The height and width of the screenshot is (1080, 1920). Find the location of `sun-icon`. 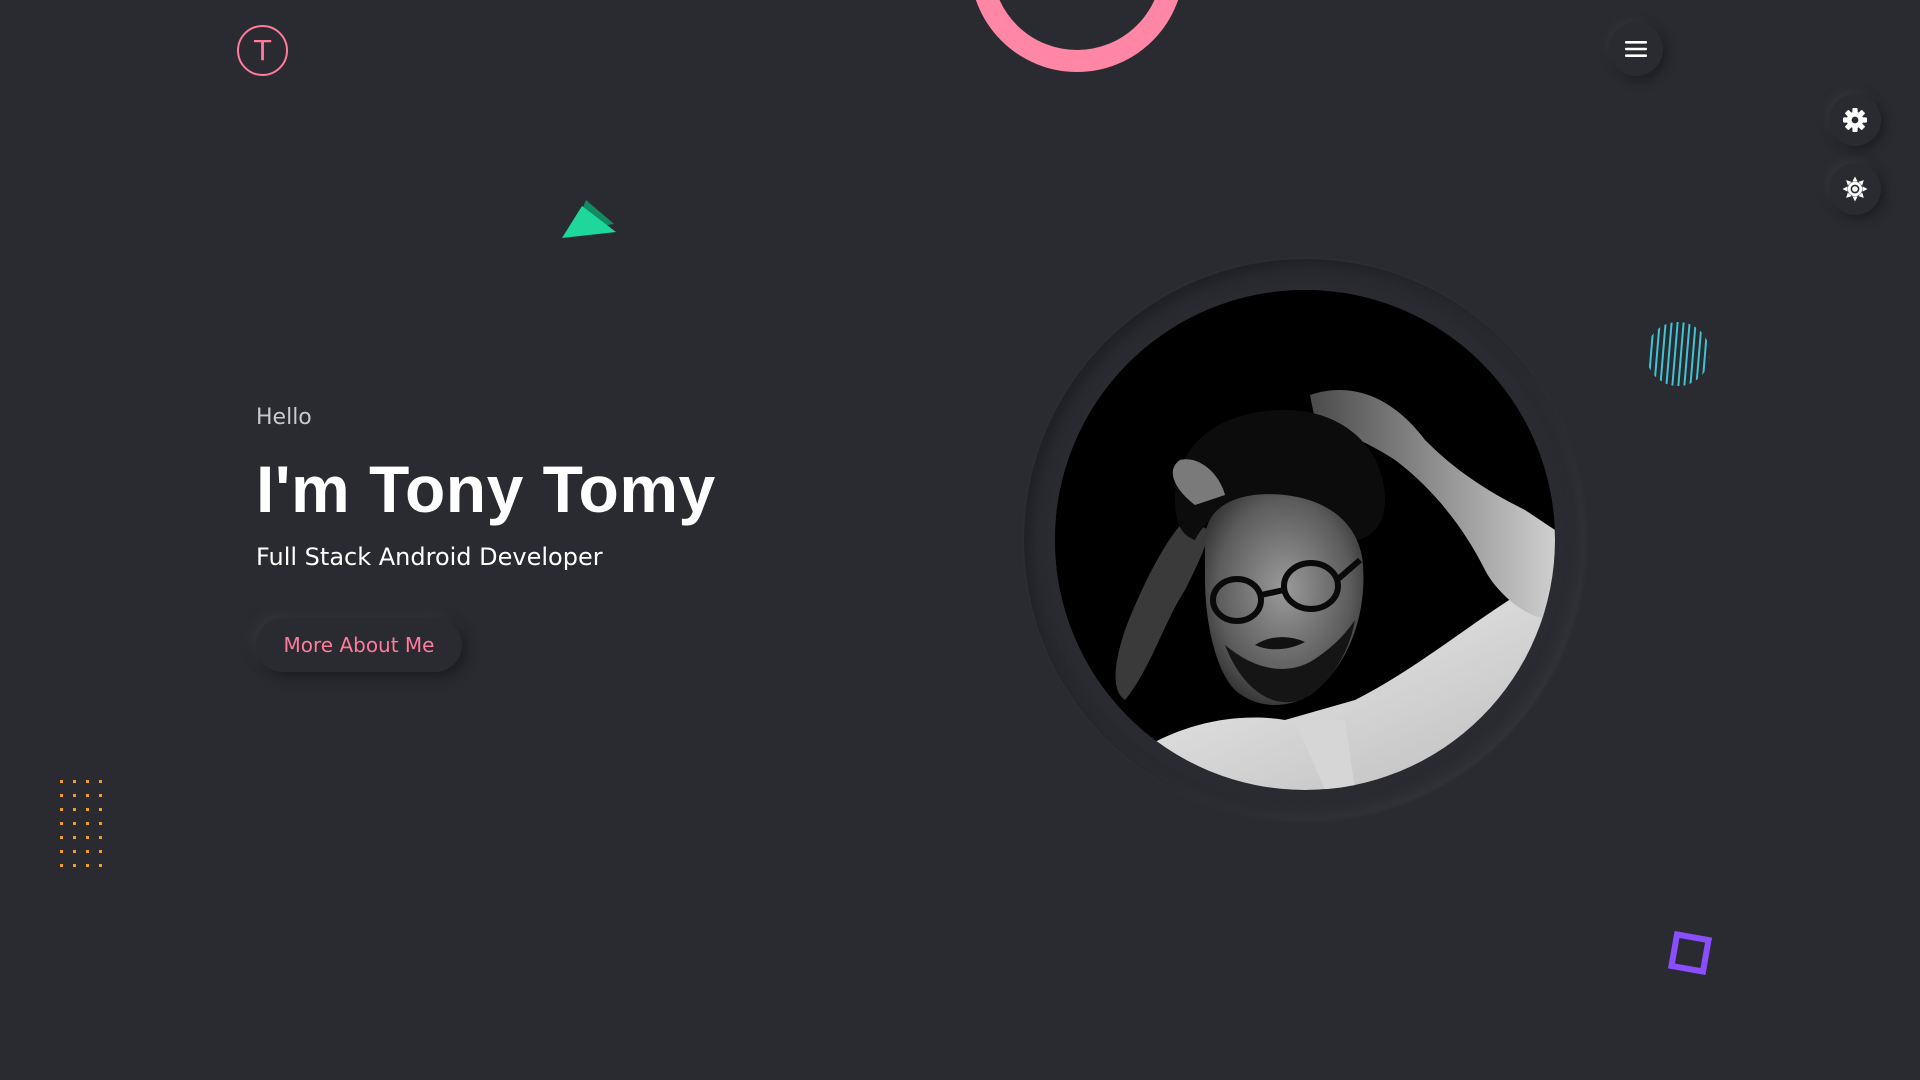

sun-icon is located at coordinates (1855, 189).